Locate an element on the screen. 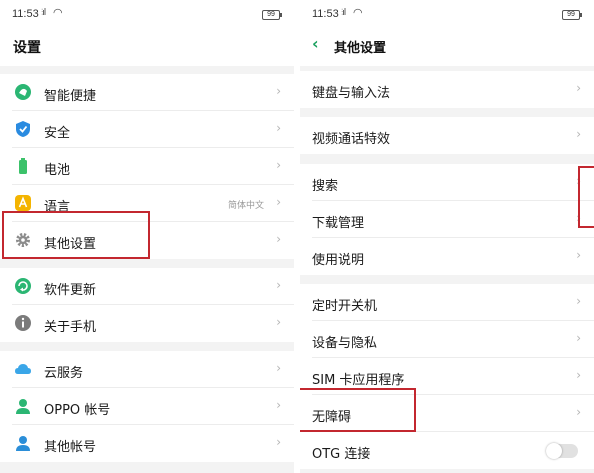  settings-item-about-phone: 关于手机 › is located at coordinates (147, 323).